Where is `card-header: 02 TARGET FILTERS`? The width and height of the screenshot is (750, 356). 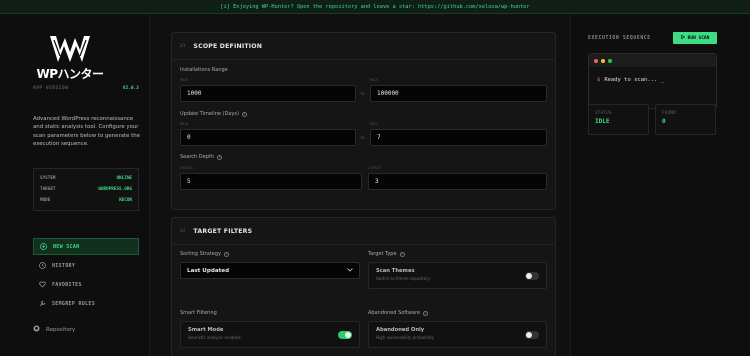
card-header: 02 TARGET FILTERS is located at coordinates (363, 231).